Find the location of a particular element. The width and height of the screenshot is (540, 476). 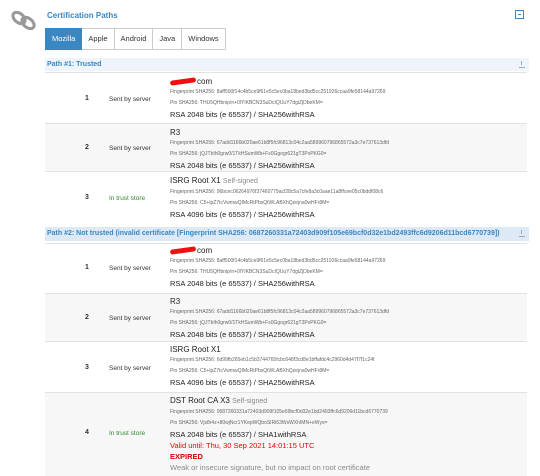

cert-name: DST Root CA X3 Self-signed is located at coordinates (219, 400).